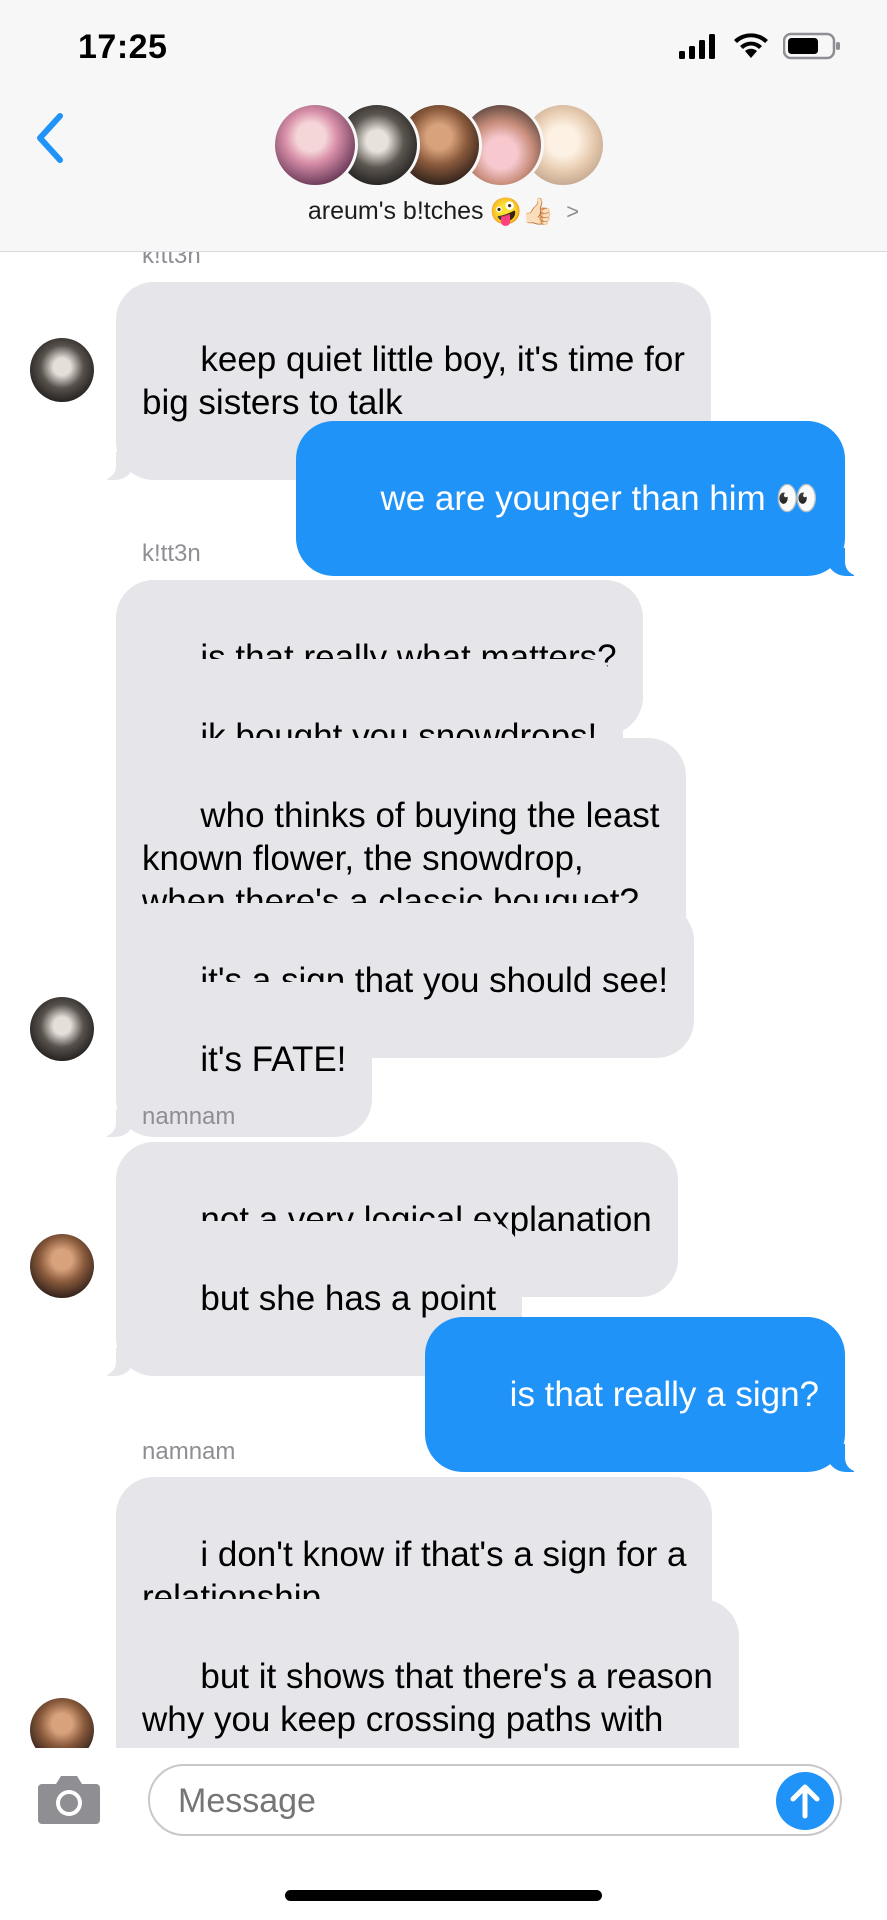  I want to click on camera-icon, so click(69, 1799).